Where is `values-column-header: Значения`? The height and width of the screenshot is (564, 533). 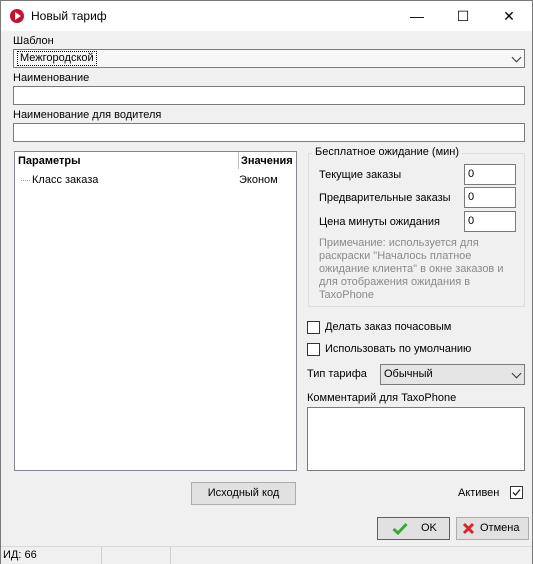
values-column-header: Значения is located at coordinates (268, 161).